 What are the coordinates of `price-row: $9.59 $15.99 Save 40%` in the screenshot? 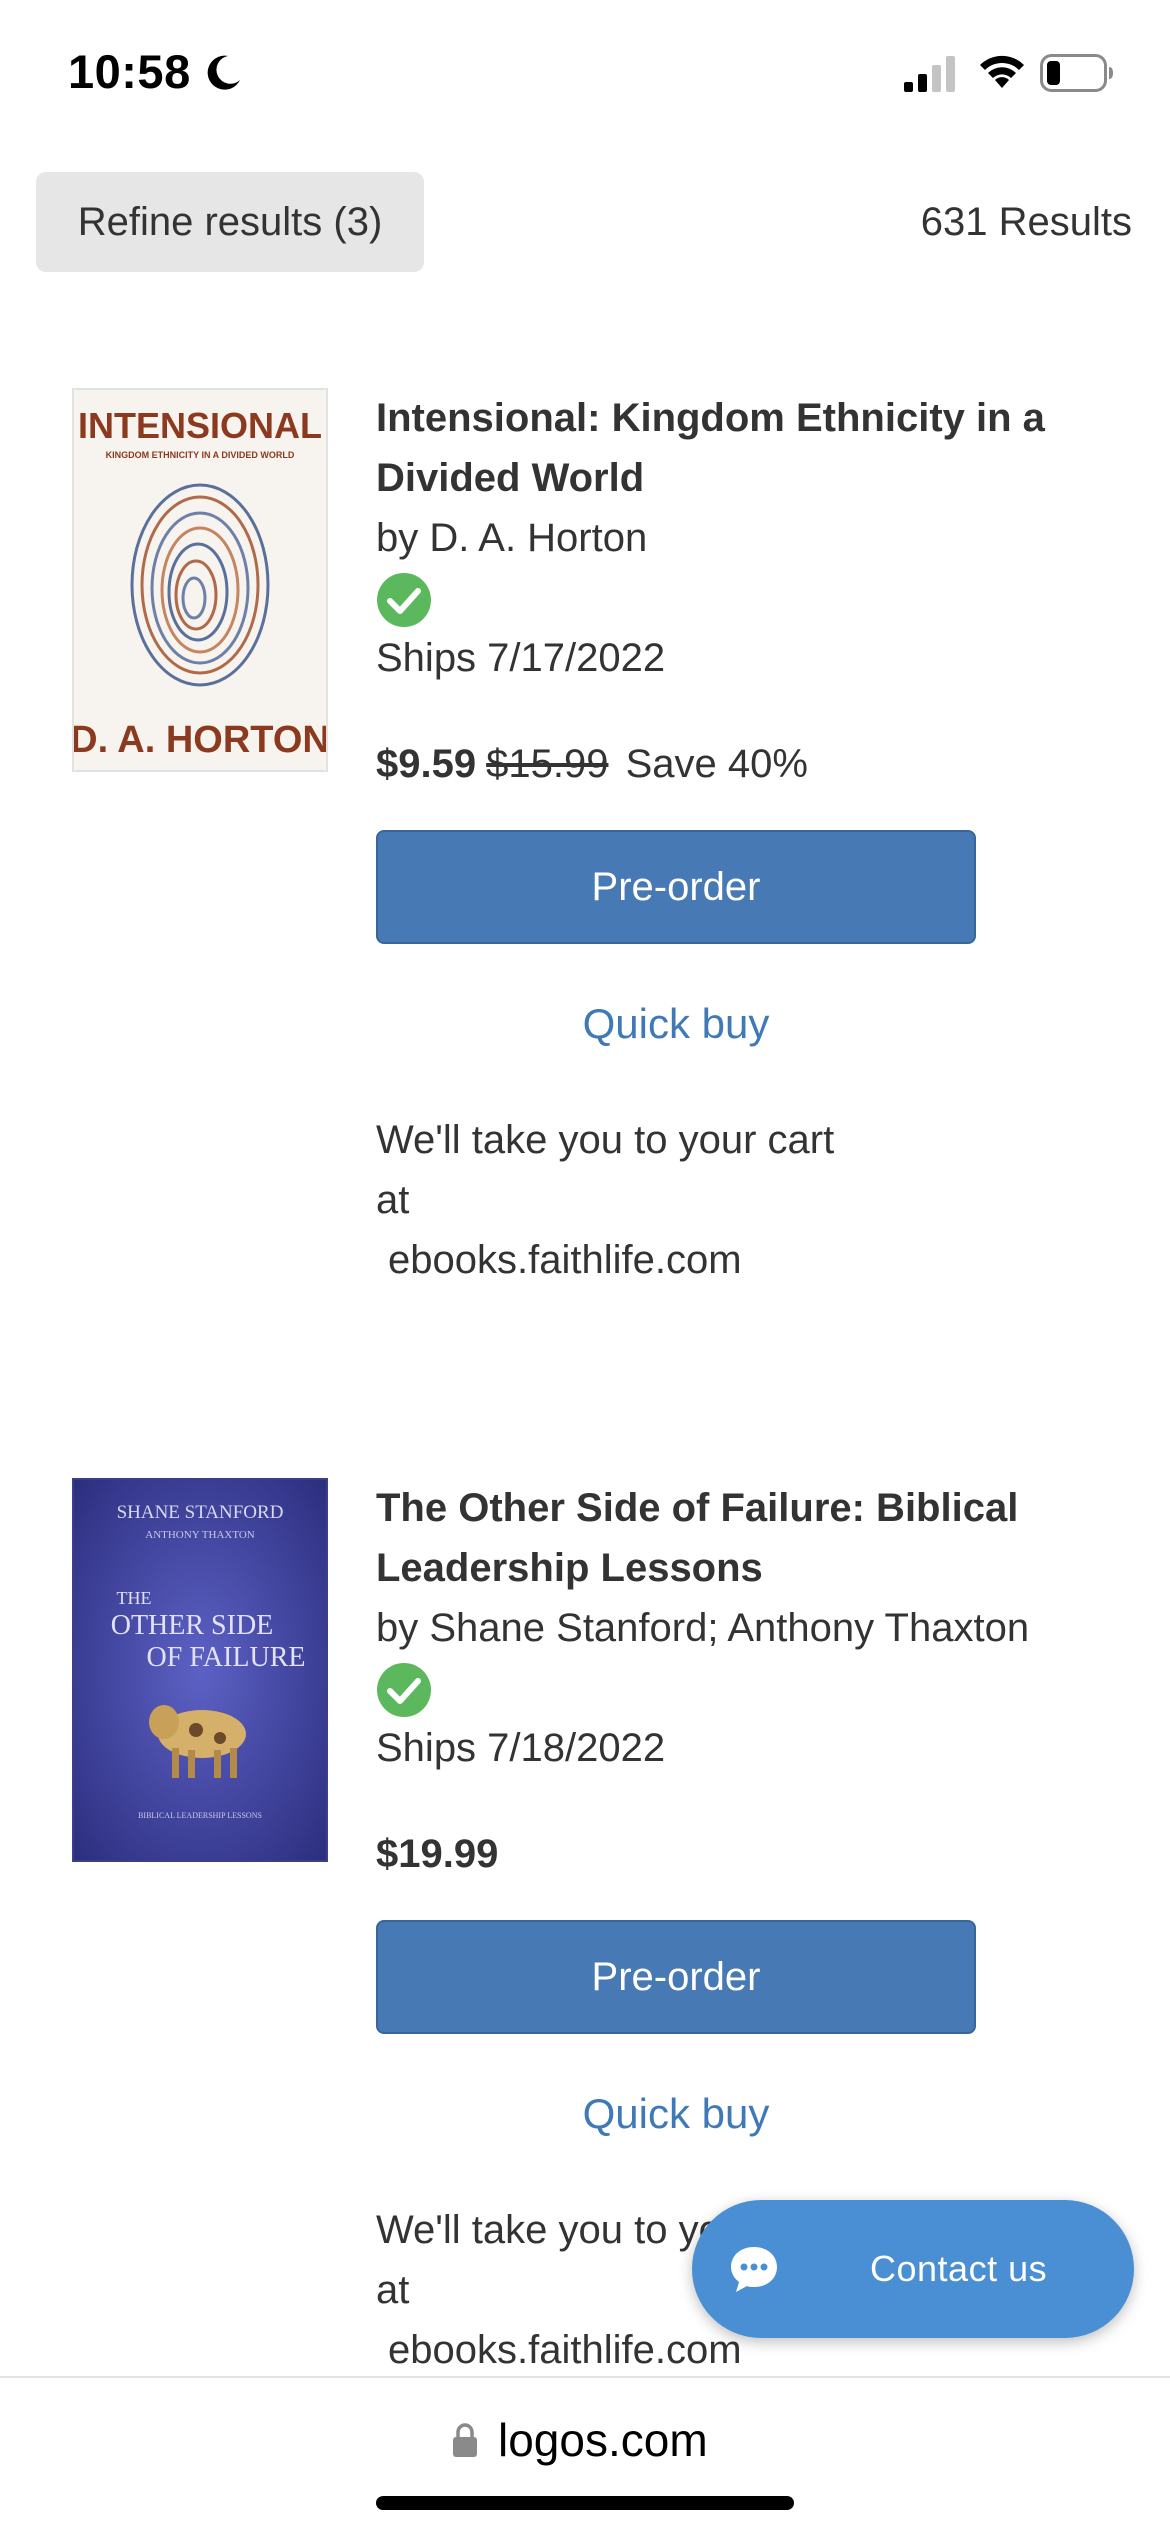 It's located at (756, 764).